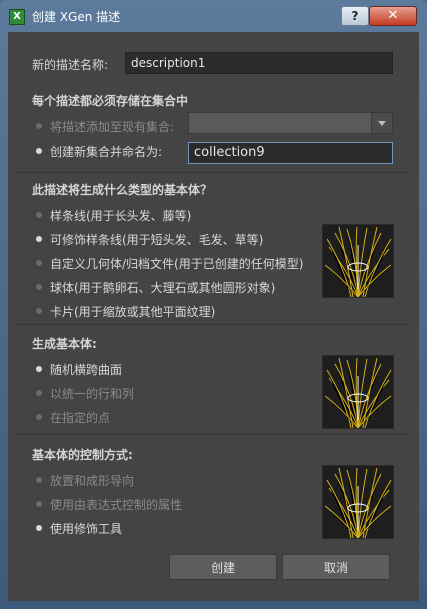  What do you see at coordinates (112, 127) in the screenshot?
I see `add-existing-label: 将描述添加至现有集合:` at bounding box center [112, 127].